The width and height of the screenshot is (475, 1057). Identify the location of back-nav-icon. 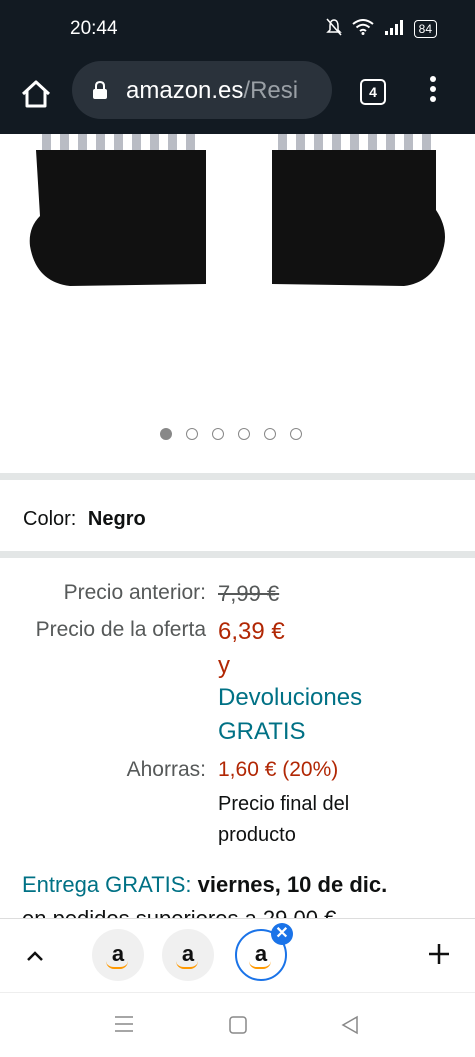
(350, 1027).